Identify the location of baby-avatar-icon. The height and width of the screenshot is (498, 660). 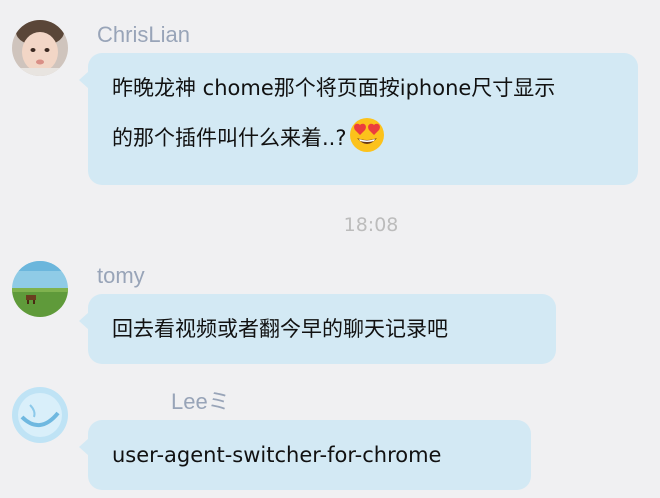
(40, 48).